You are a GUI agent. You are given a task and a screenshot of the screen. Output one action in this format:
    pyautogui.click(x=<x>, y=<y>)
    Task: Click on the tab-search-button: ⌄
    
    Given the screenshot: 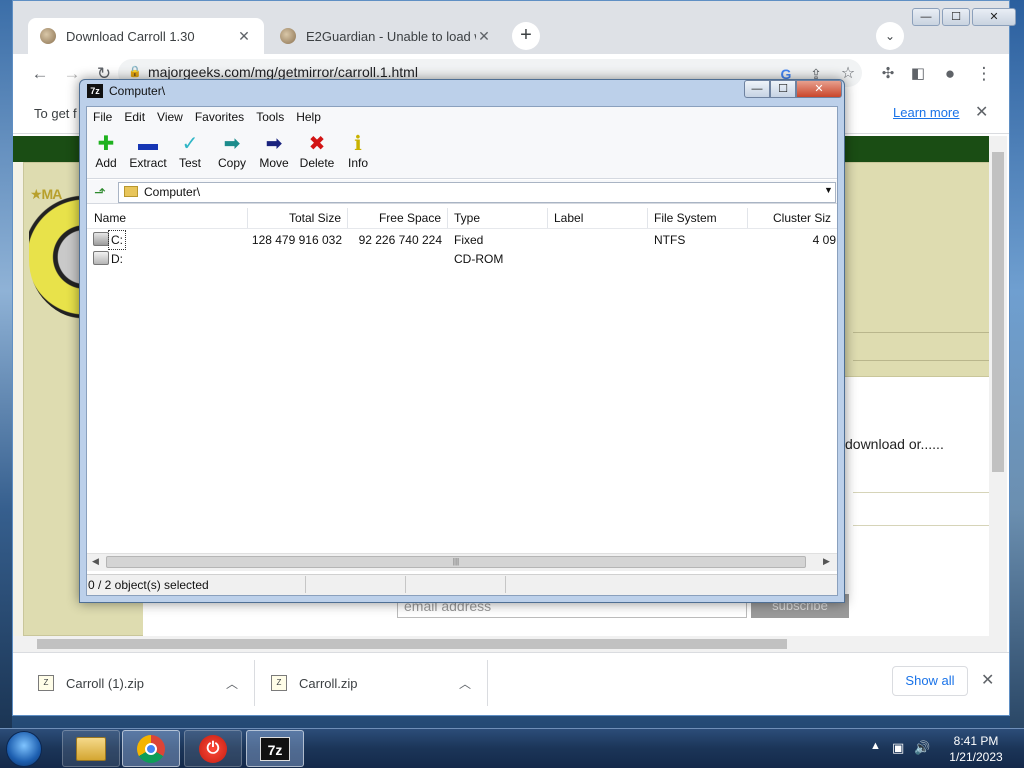 What is the action you would take?
    pyautogui.click(x=890, y=36)
    